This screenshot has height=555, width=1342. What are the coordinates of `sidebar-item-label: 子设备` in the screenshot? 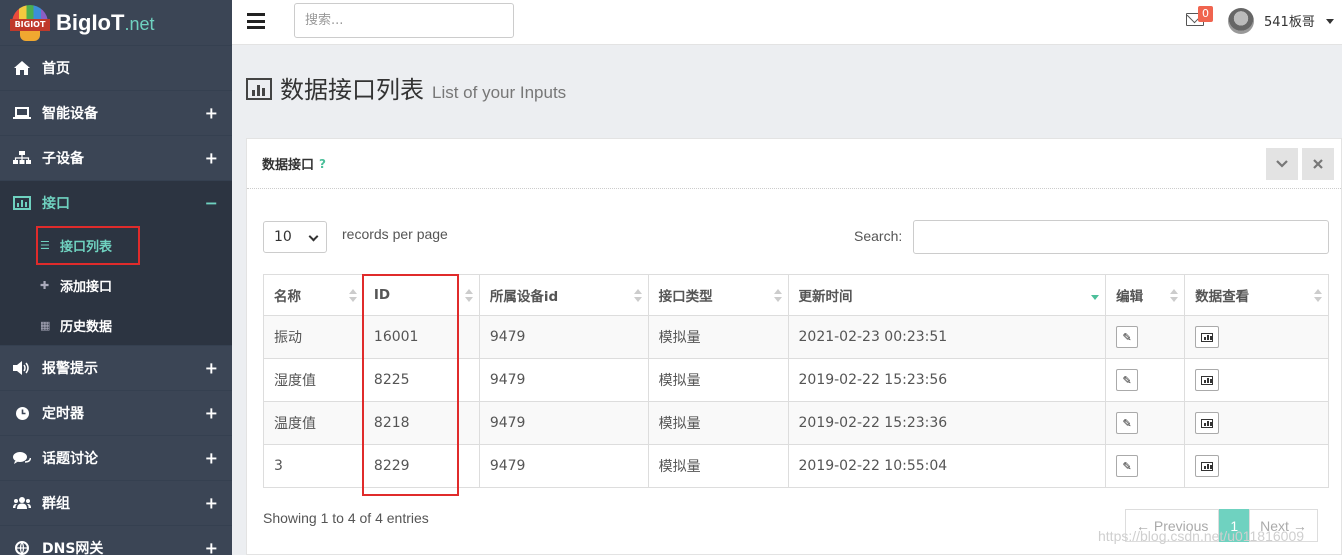 It's located at (63, 159).